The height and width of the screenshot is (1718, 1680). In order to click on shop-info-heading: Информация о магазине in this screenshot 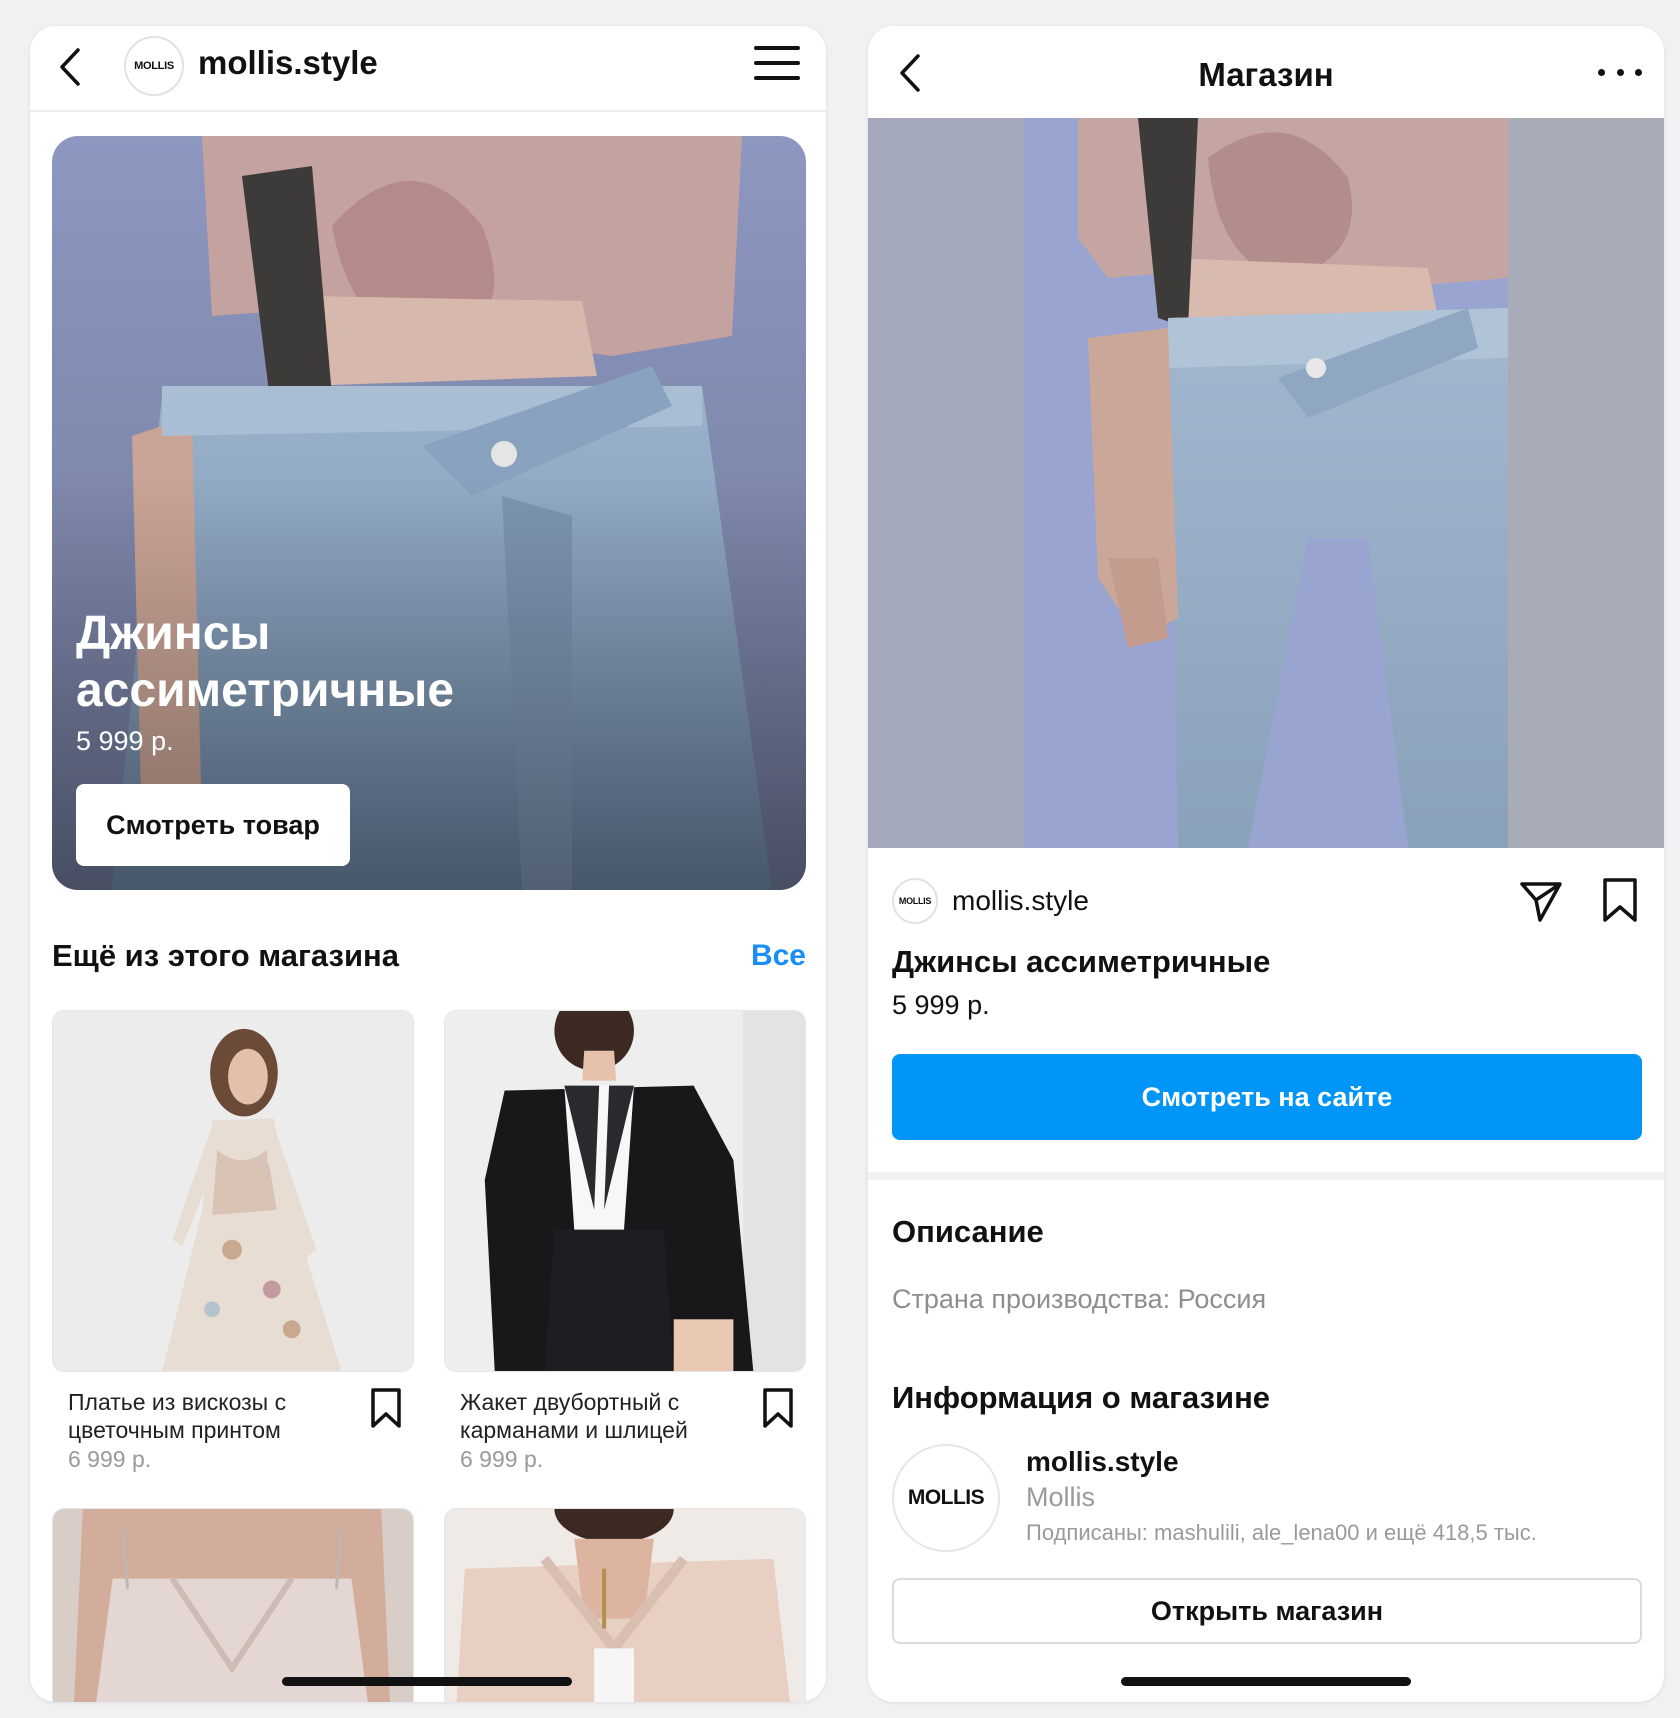, I will do `click(1081, 1397)`.